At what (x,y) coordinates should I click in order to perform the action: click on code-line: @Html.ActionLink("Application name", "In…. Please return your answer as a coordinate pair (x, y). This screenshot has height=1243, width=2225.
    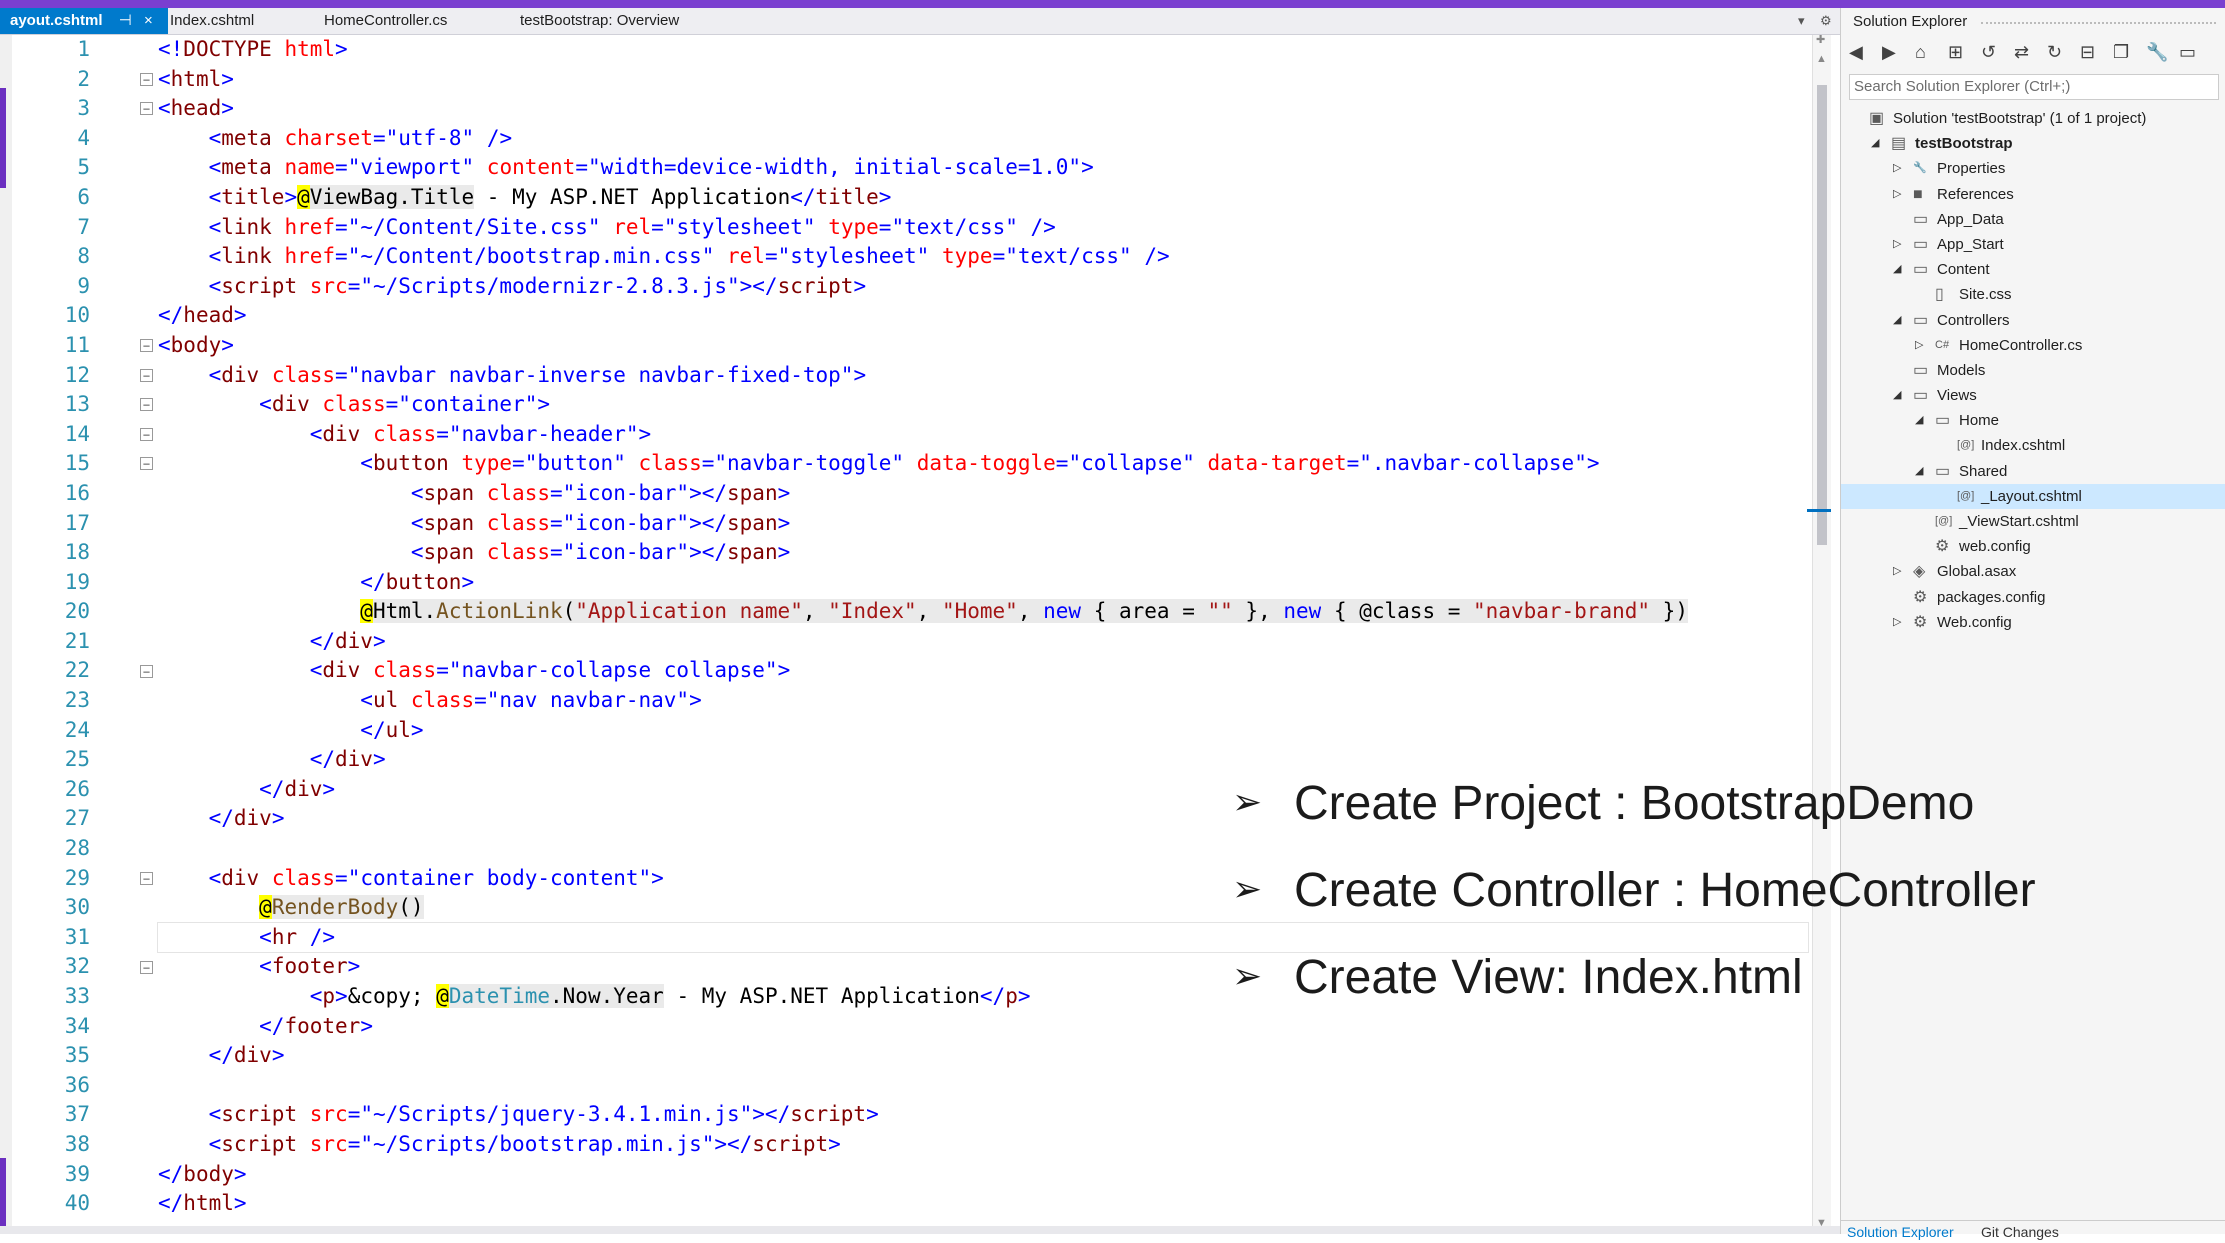
    Looking at the image, I should click on (983, 612).